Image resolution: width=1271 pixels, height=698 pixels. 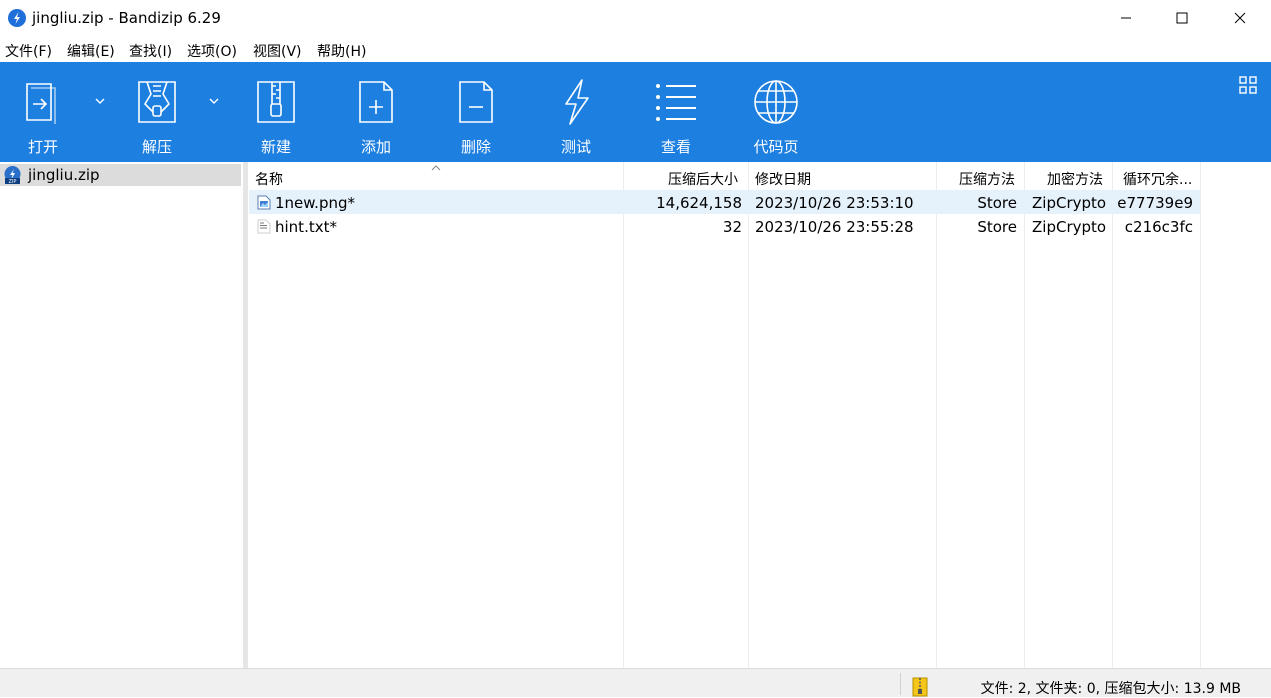 I want to click on maximize-button, so click(x=1182, y=18).